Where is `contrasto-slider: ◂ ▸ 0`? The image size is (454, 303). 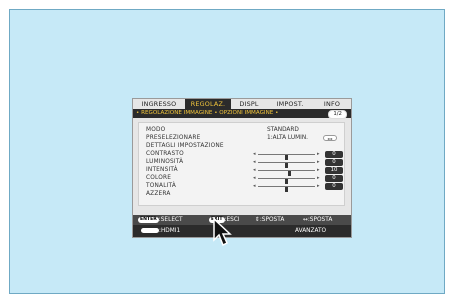
contrasto-slider: ◂ ▸ 0 is located at coordinates (300, 155).